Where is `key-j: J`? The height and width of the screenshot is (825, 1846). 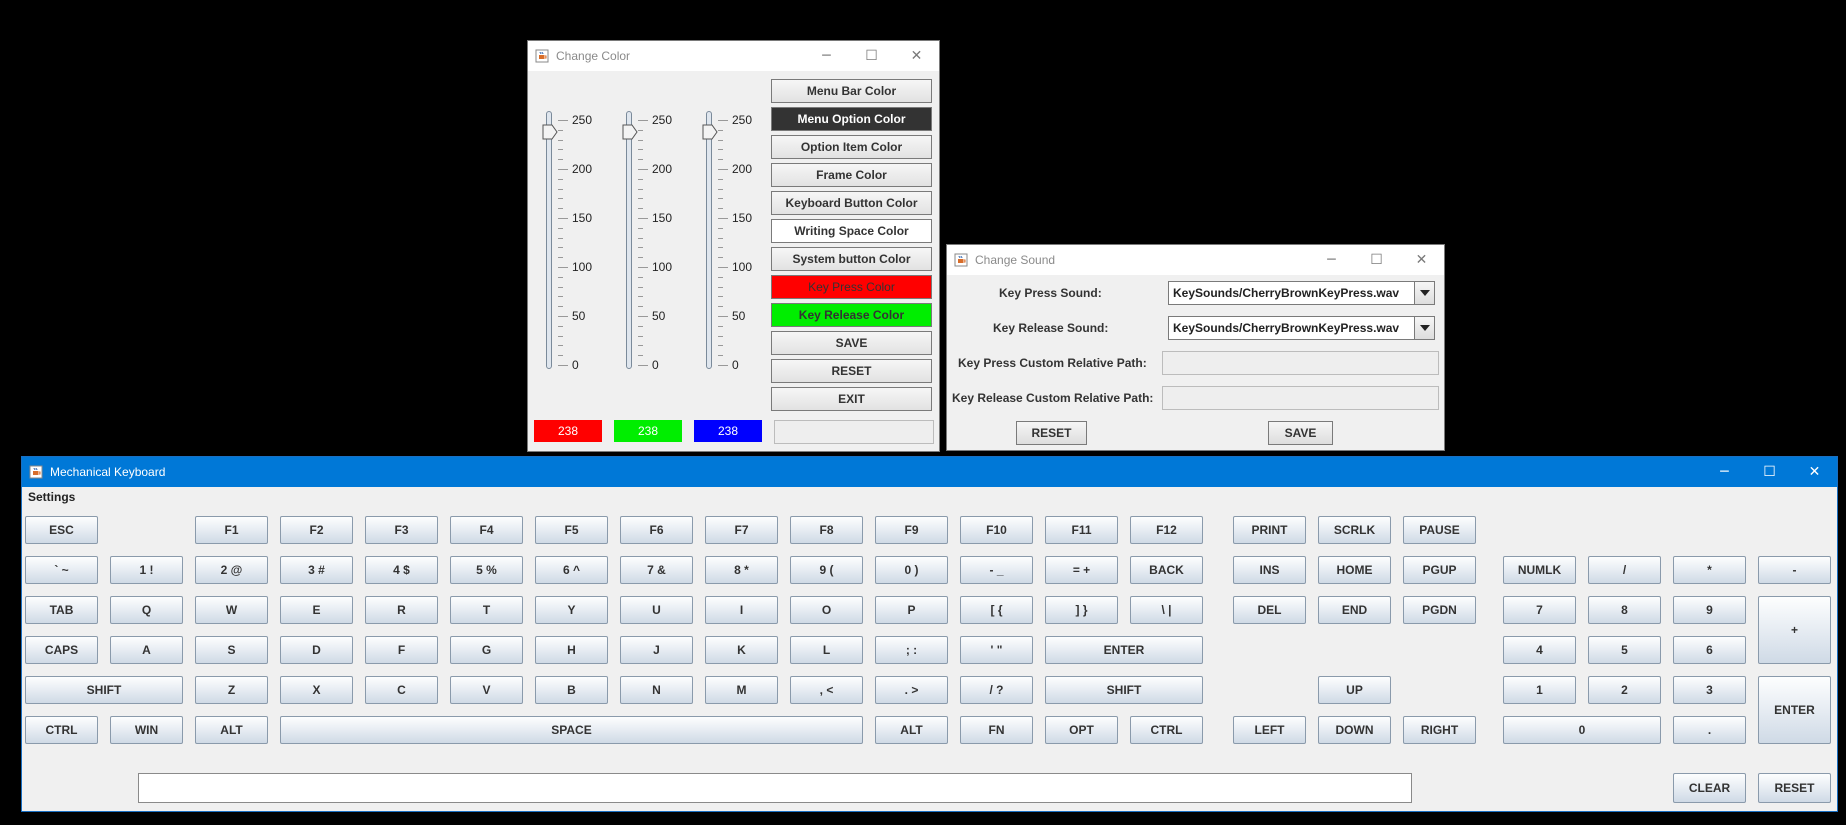 key-j: J is located at coordinates (656, 650).